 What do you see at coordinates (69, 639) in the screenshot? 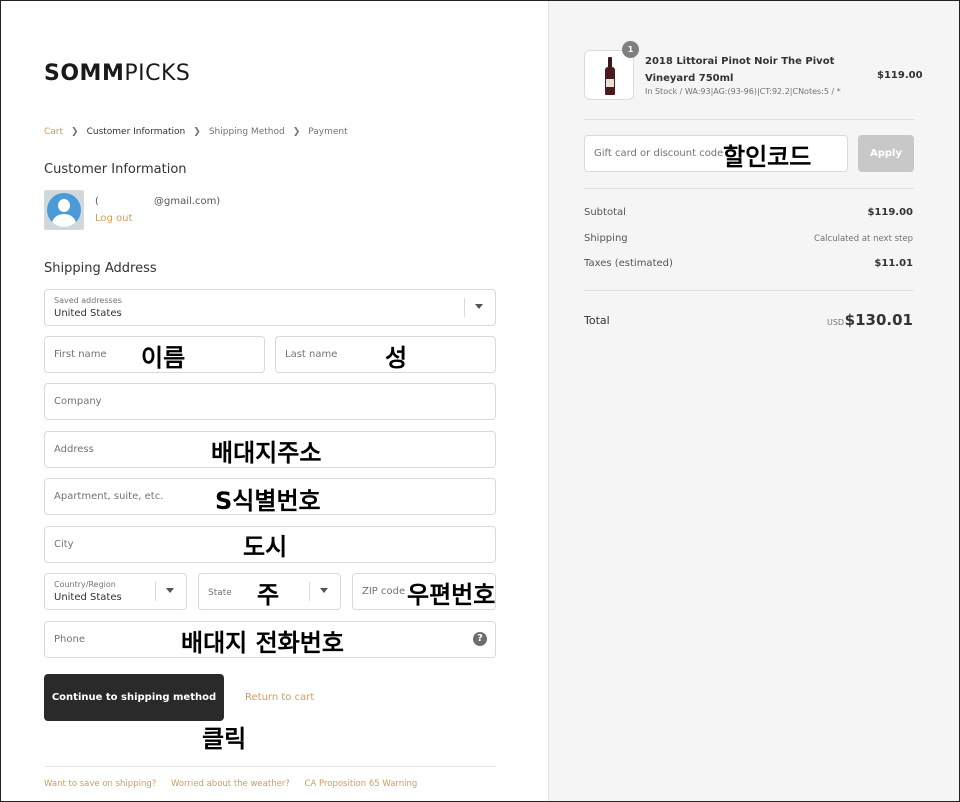
I see `phone-placeholder: Phone` at bounding box center [69, 639].